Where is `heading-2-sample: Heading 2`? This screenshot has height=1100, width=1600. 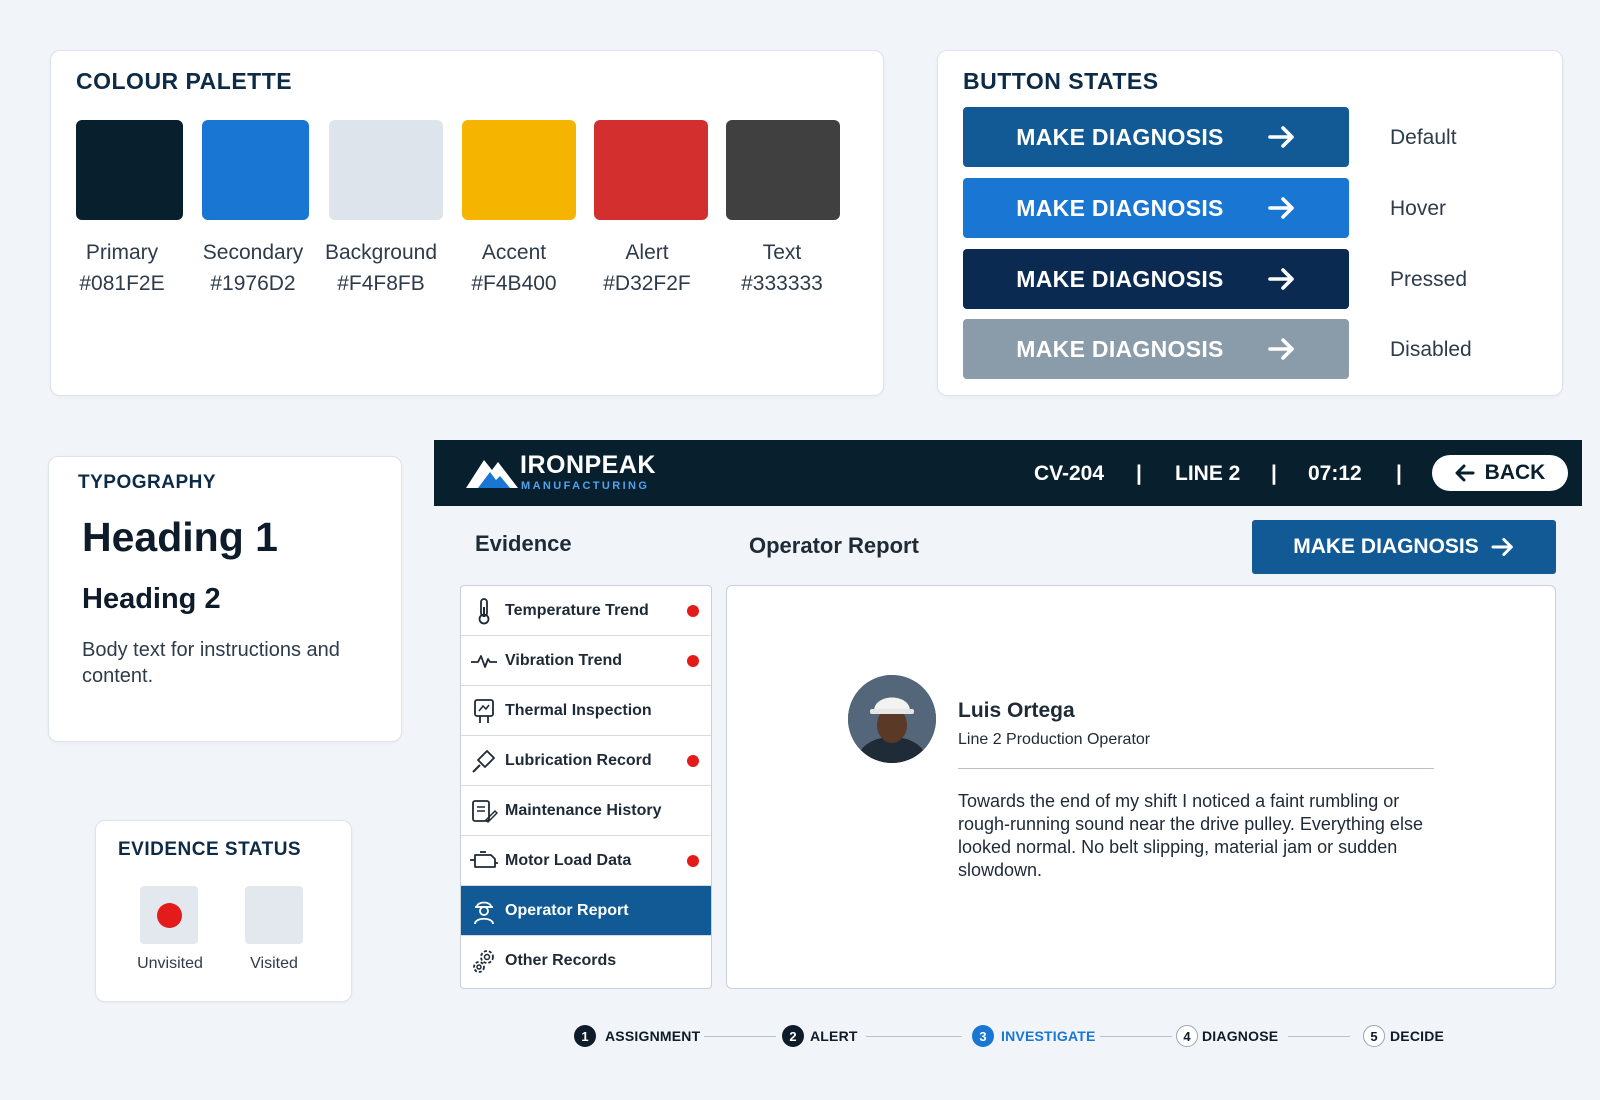 heading-2-sample: Heading 2 is located at coordinates (151, 599).